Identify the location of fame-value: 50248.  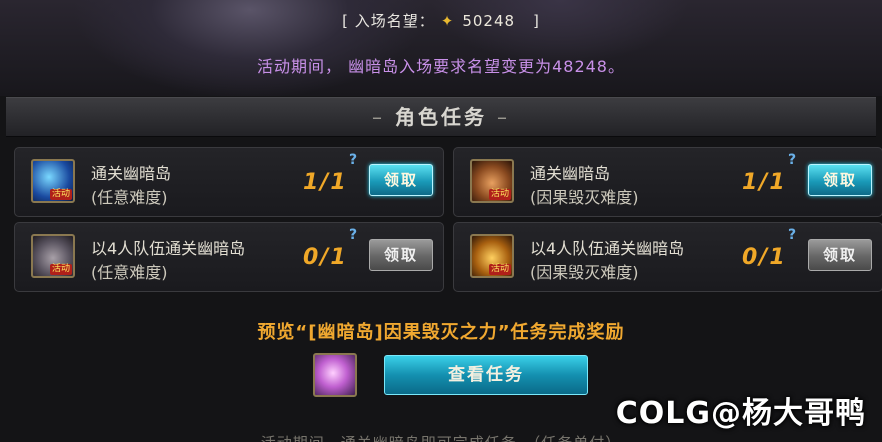
(489, 21).